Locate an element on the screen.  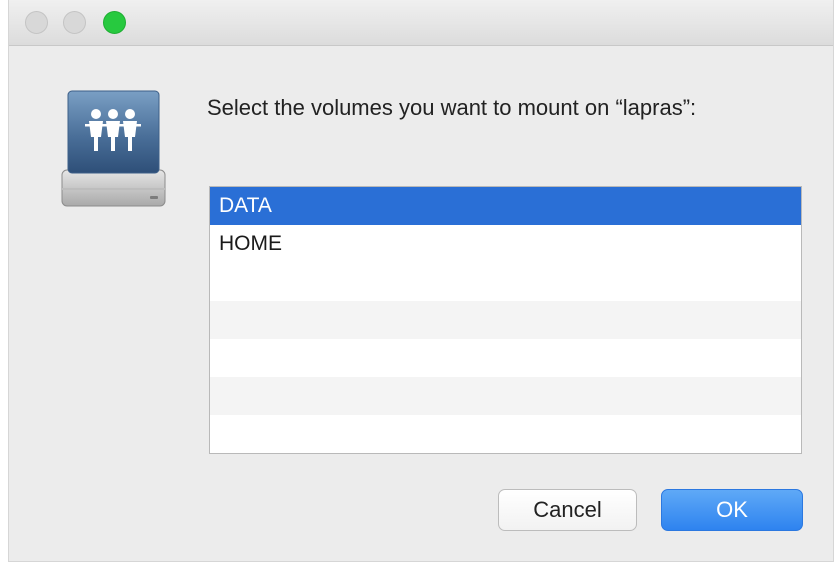
shared-server-icon is located at coordinates (113, 148).